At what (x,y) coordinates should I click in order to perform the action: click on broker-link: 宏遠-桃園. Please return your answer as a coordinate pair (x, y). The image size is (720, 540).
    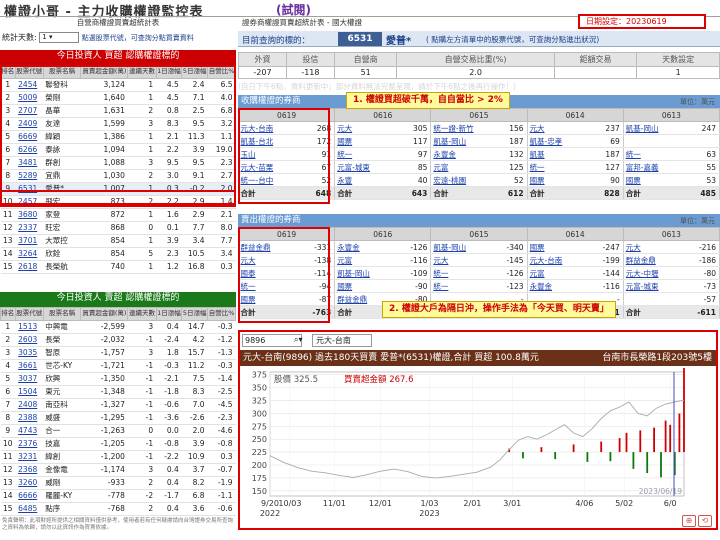
    Looking at the image, I should click on (460, 180).